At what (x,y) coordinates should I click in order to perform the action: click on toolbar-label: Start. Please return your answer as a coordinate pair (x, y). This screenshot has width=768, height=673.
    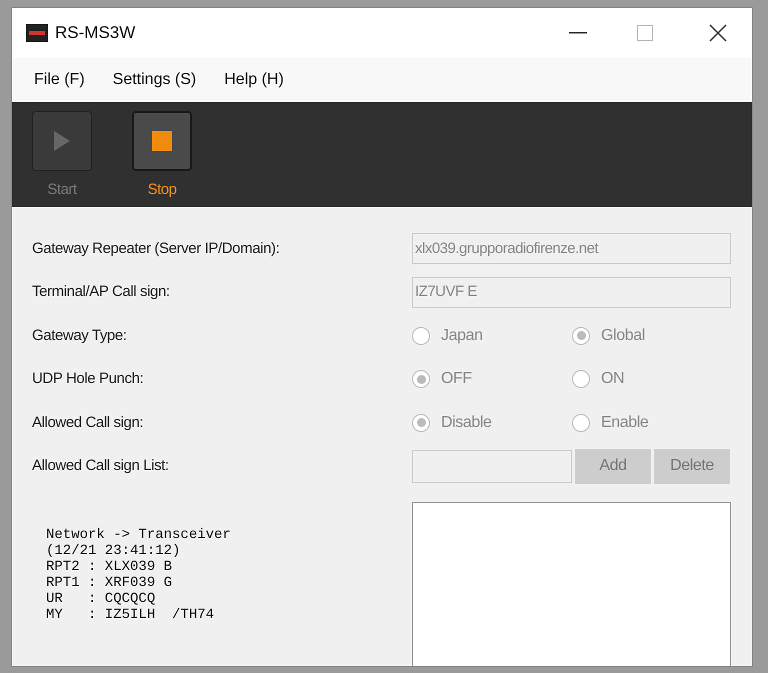
    Looking at the image, I should click on (62, 190).